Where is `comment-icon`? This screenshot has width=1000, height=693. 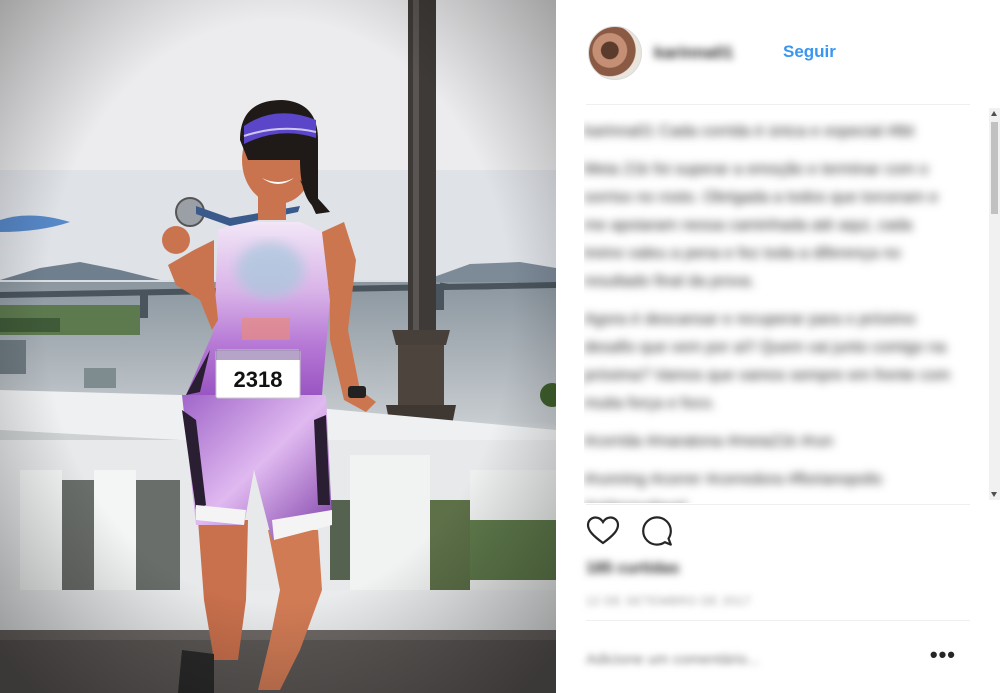 comment-icon is located at coordinates (657, 531).